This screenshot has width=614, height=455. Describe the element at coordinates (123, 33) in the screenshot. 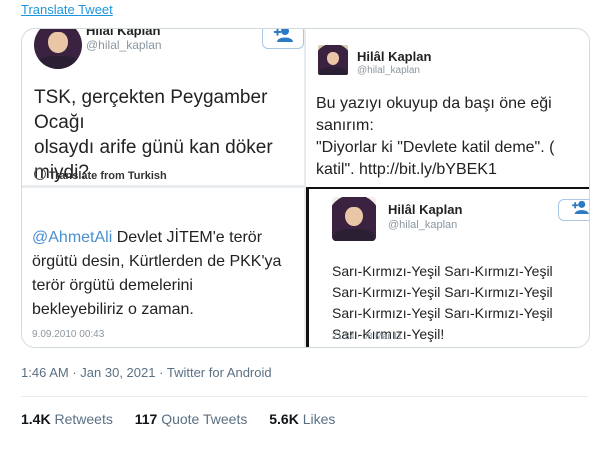

I see `author-name: Hilal Kaplan` at that location.